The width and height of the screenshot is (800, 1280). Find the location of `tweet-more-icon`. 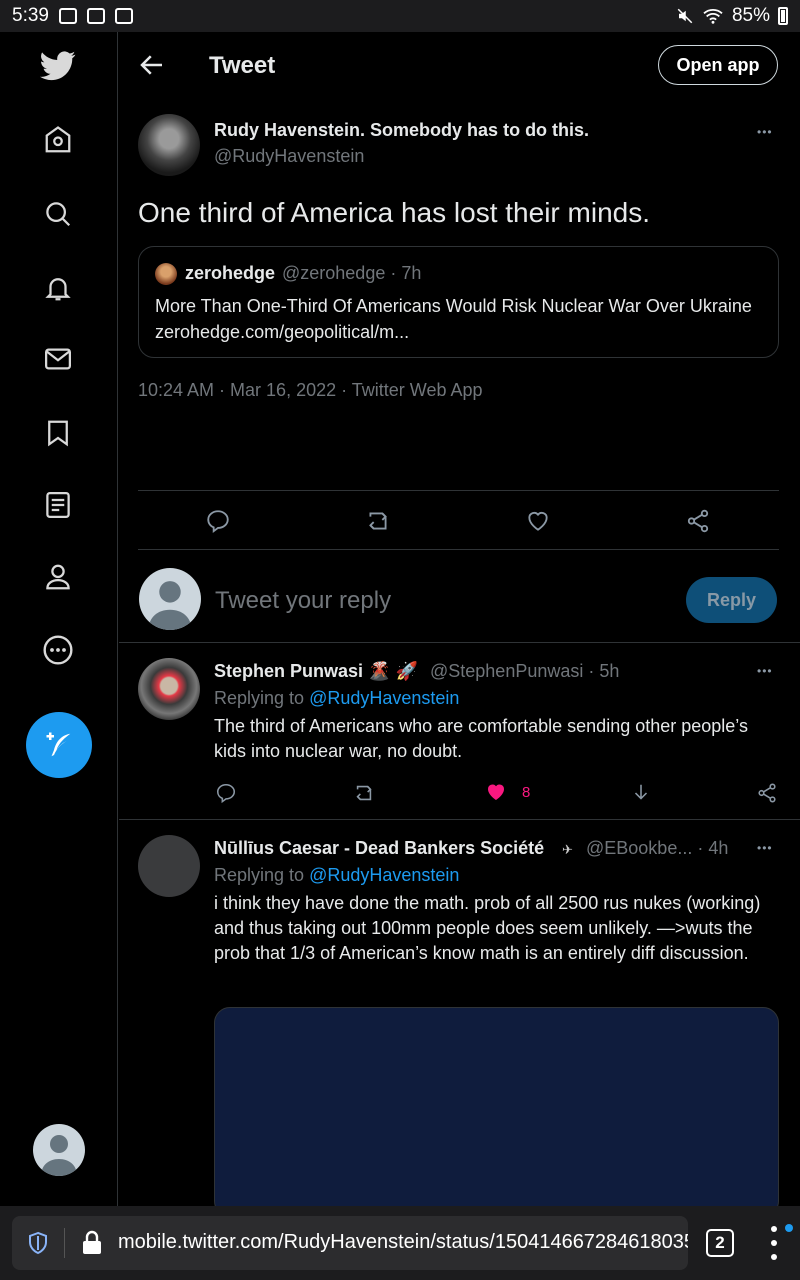

tweet-more-icon is located at coordinates (769, 132).